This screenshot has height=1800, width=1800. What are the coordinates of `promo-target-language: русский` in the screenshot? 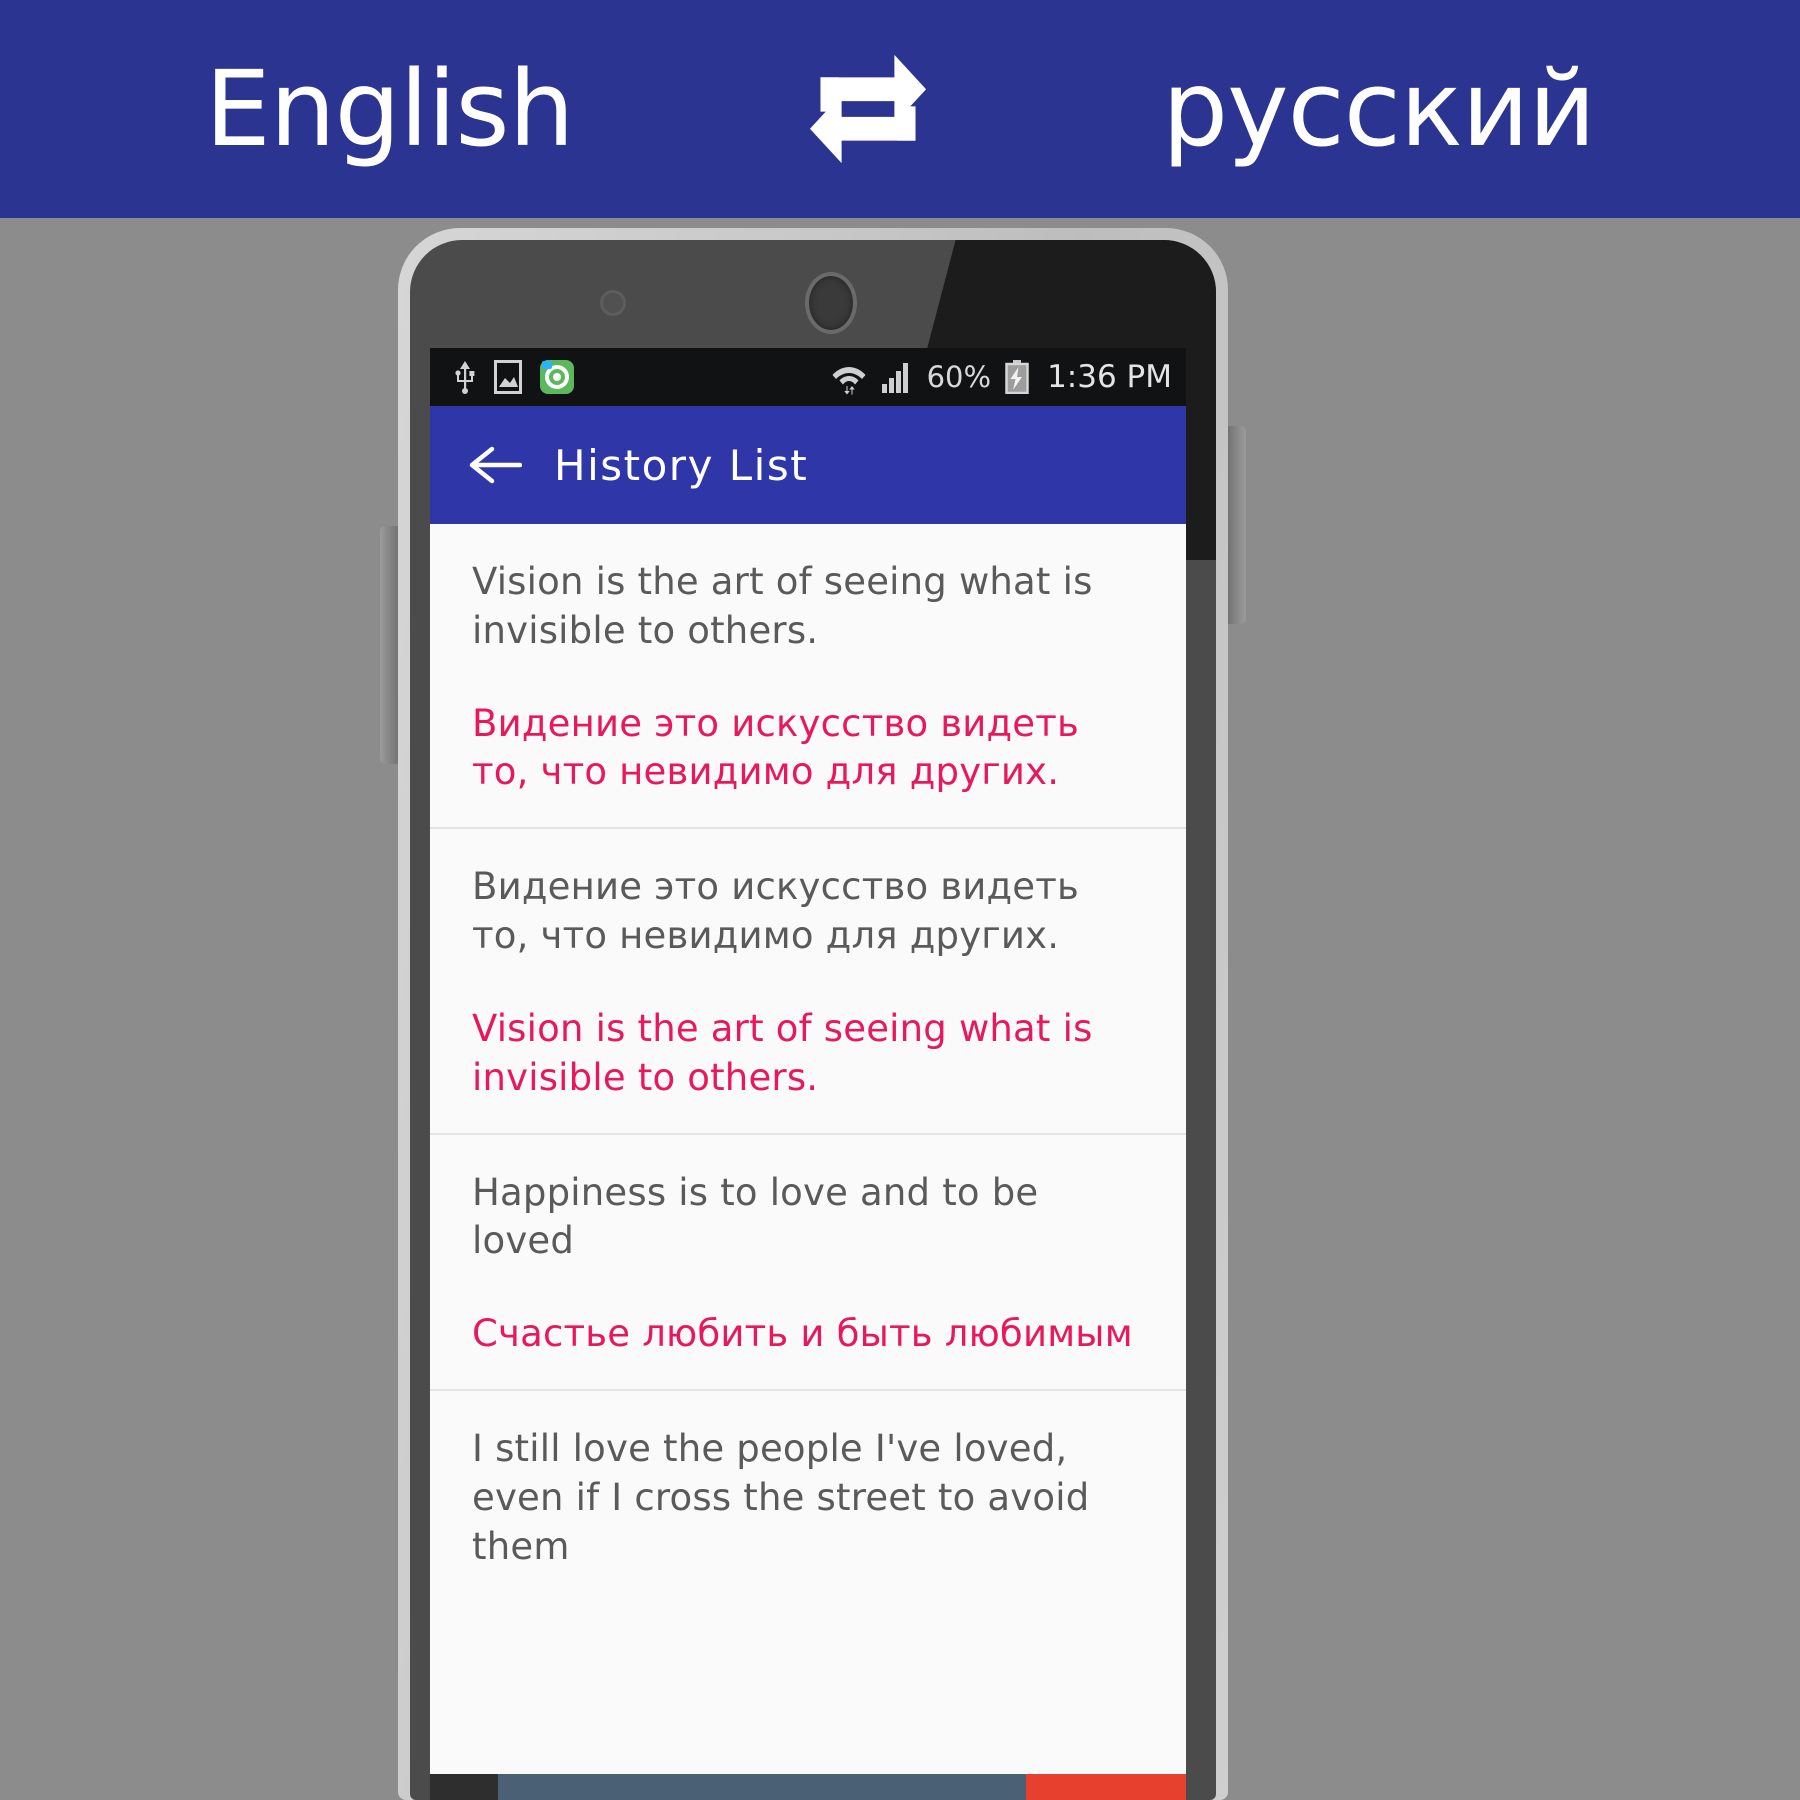 It's located at (1379, 109).